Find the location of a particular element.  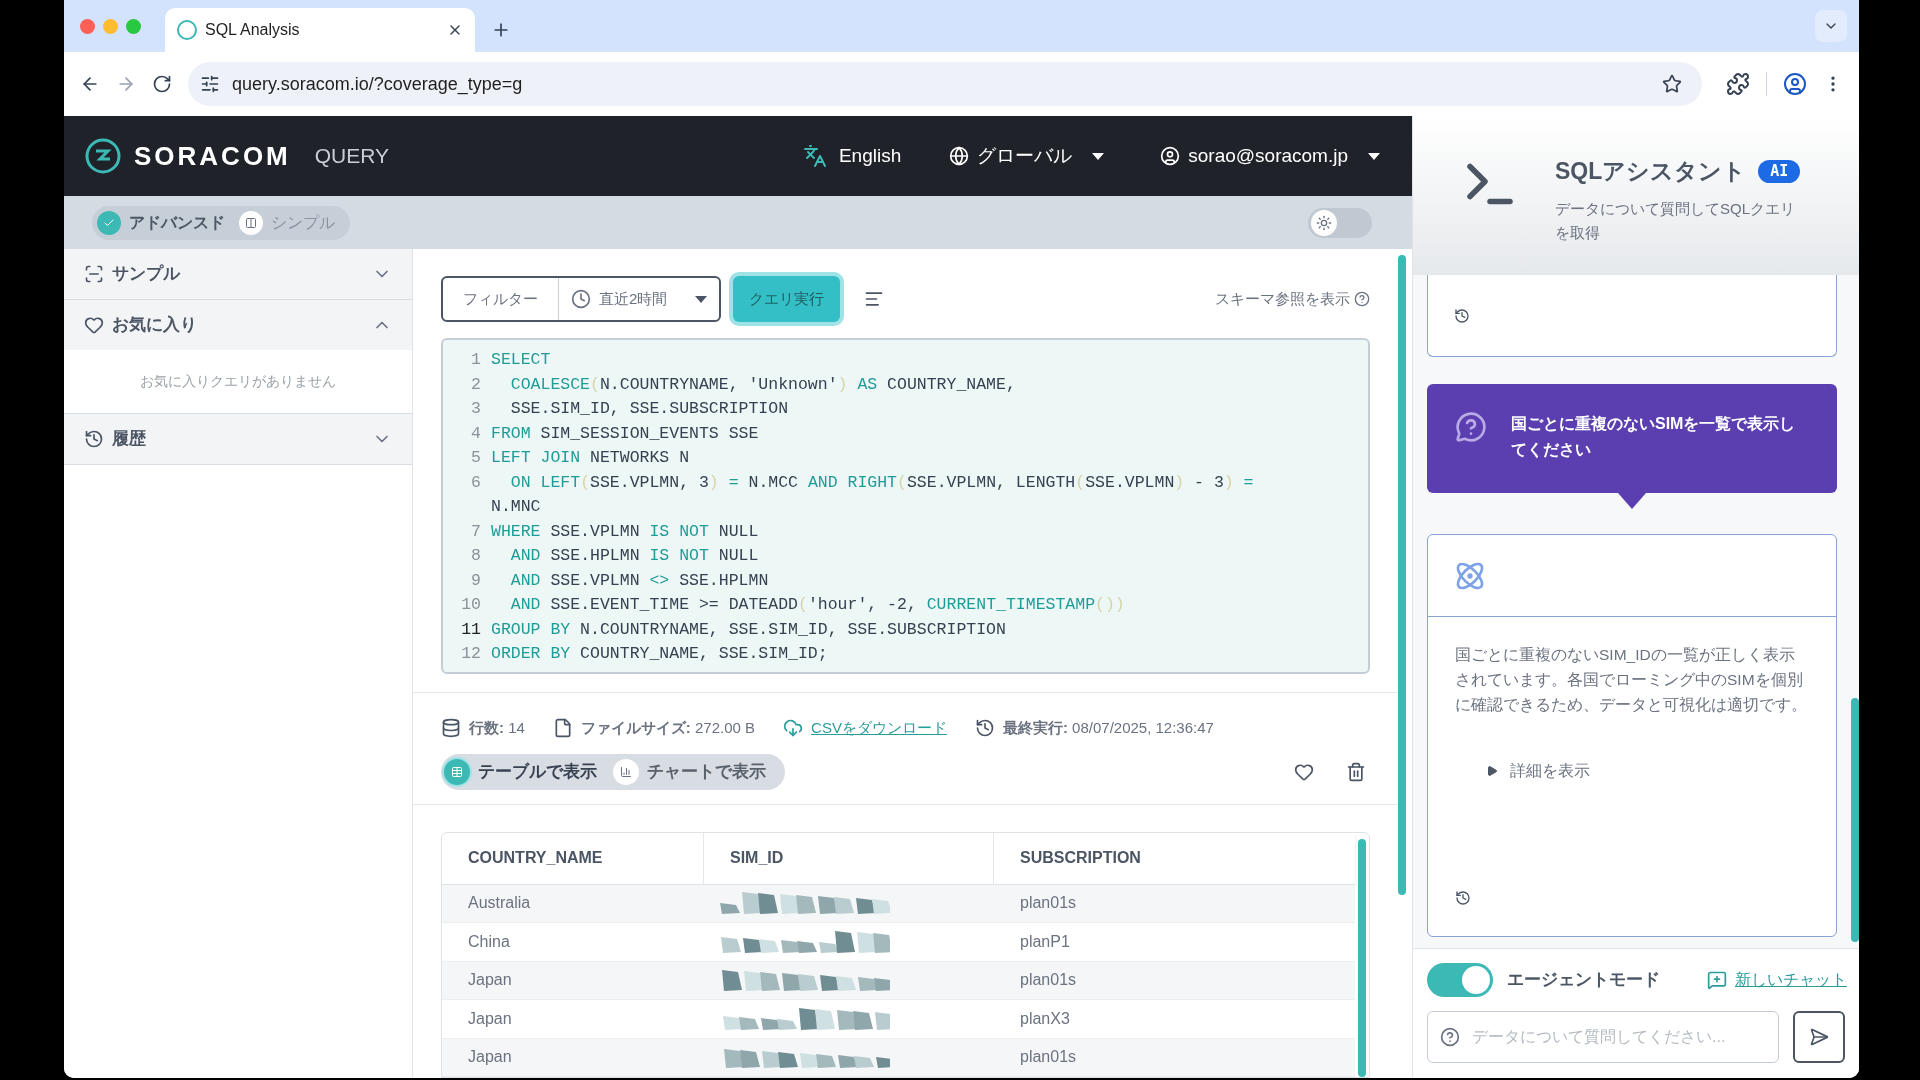

schema-link: スキーマ参照を表示 is located at coordinates (1292, 299).